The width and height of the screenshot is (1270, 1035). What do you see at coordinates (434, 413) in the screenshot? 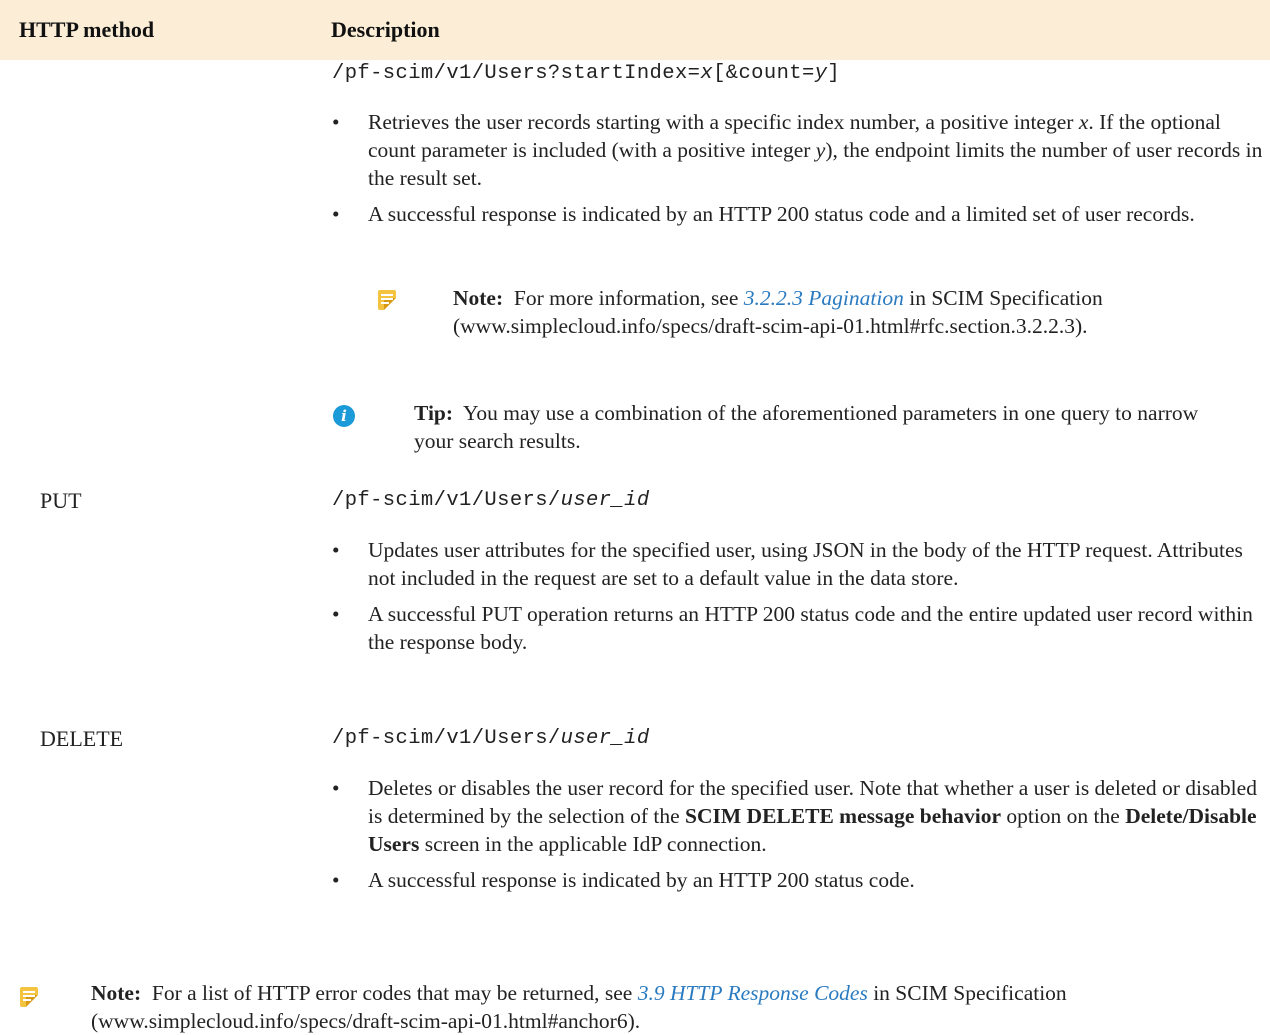
I see `tip-label: Tip:` at bounding box center [434, 413].